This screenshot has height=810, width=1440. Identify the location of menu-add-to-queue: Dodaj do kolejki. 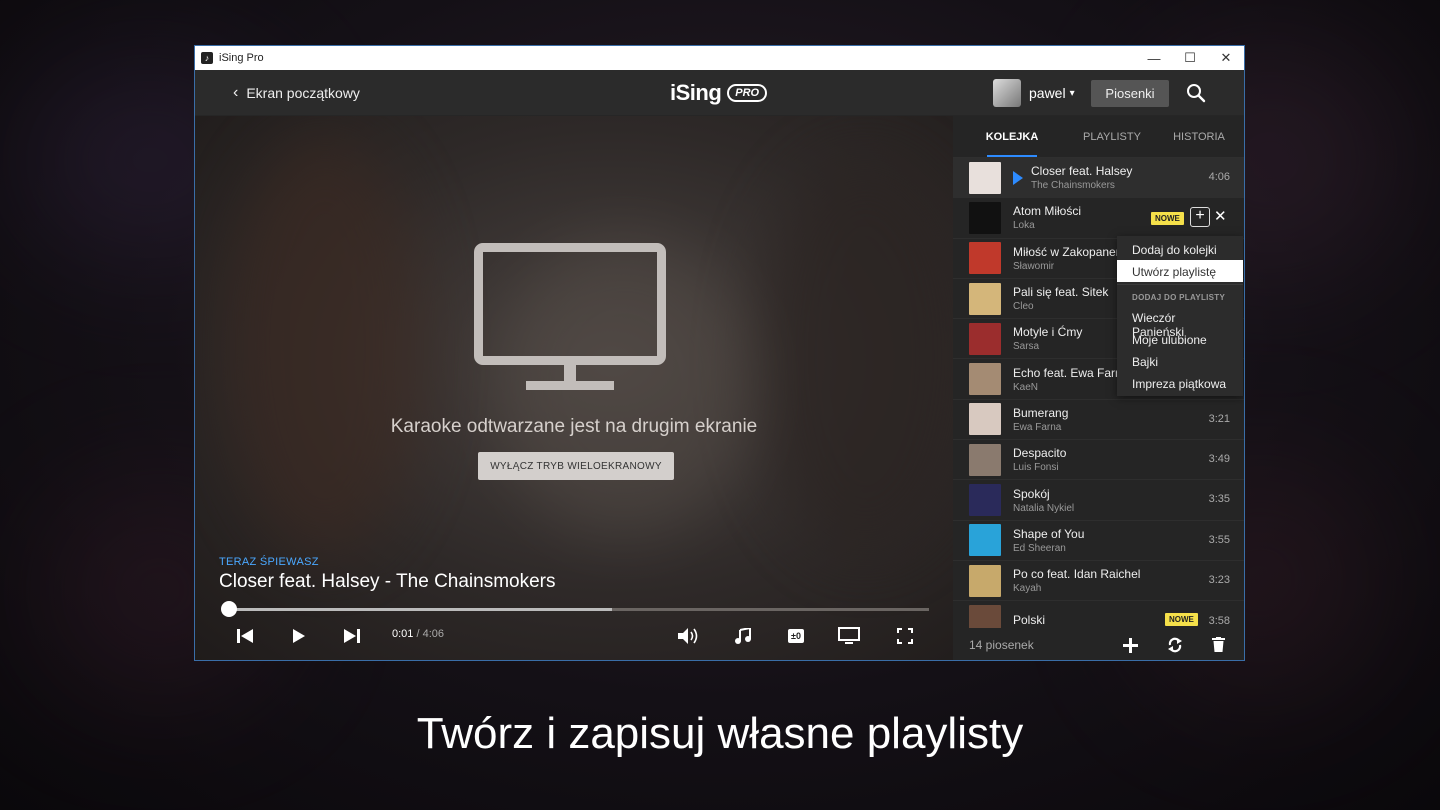
(1180, 249).